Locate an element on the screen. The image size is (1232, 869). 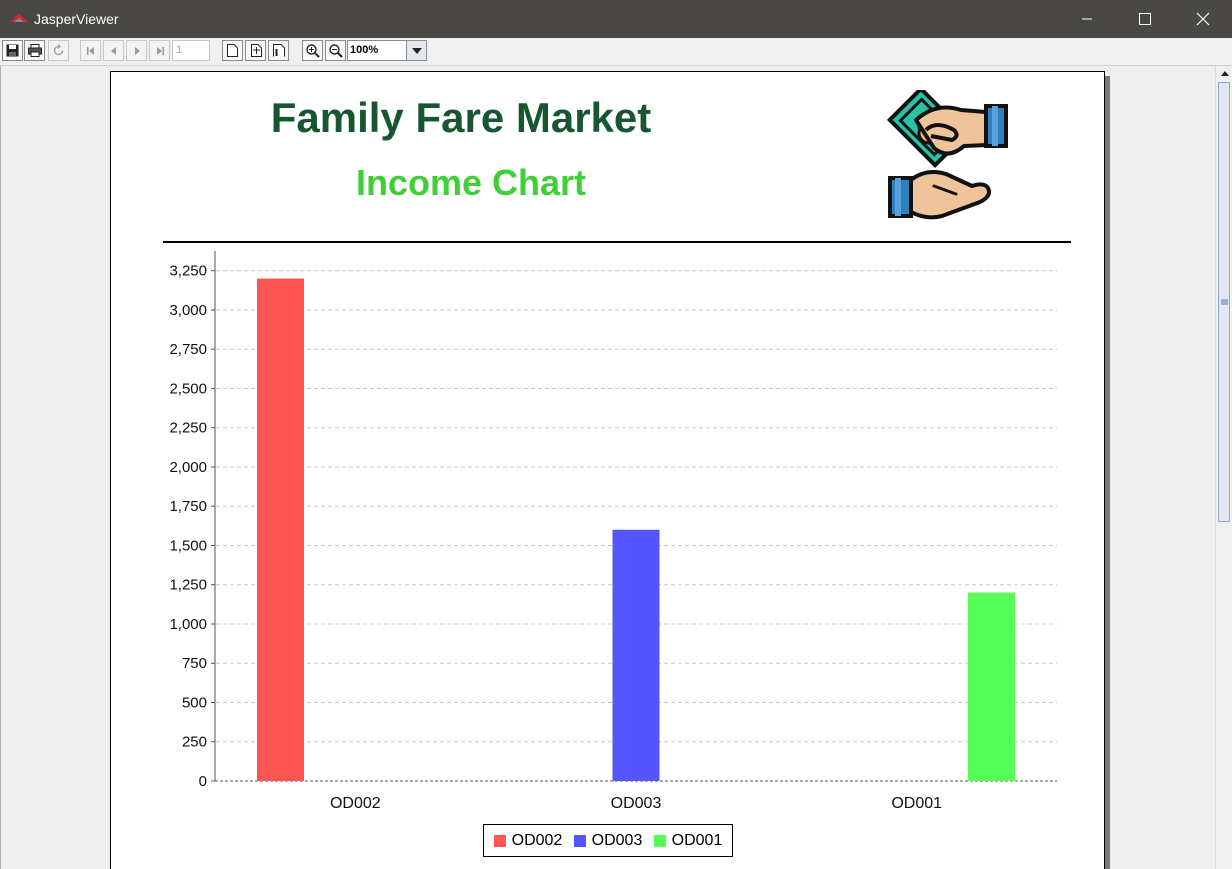
previous-page-button is located at coordinates (113, 50).